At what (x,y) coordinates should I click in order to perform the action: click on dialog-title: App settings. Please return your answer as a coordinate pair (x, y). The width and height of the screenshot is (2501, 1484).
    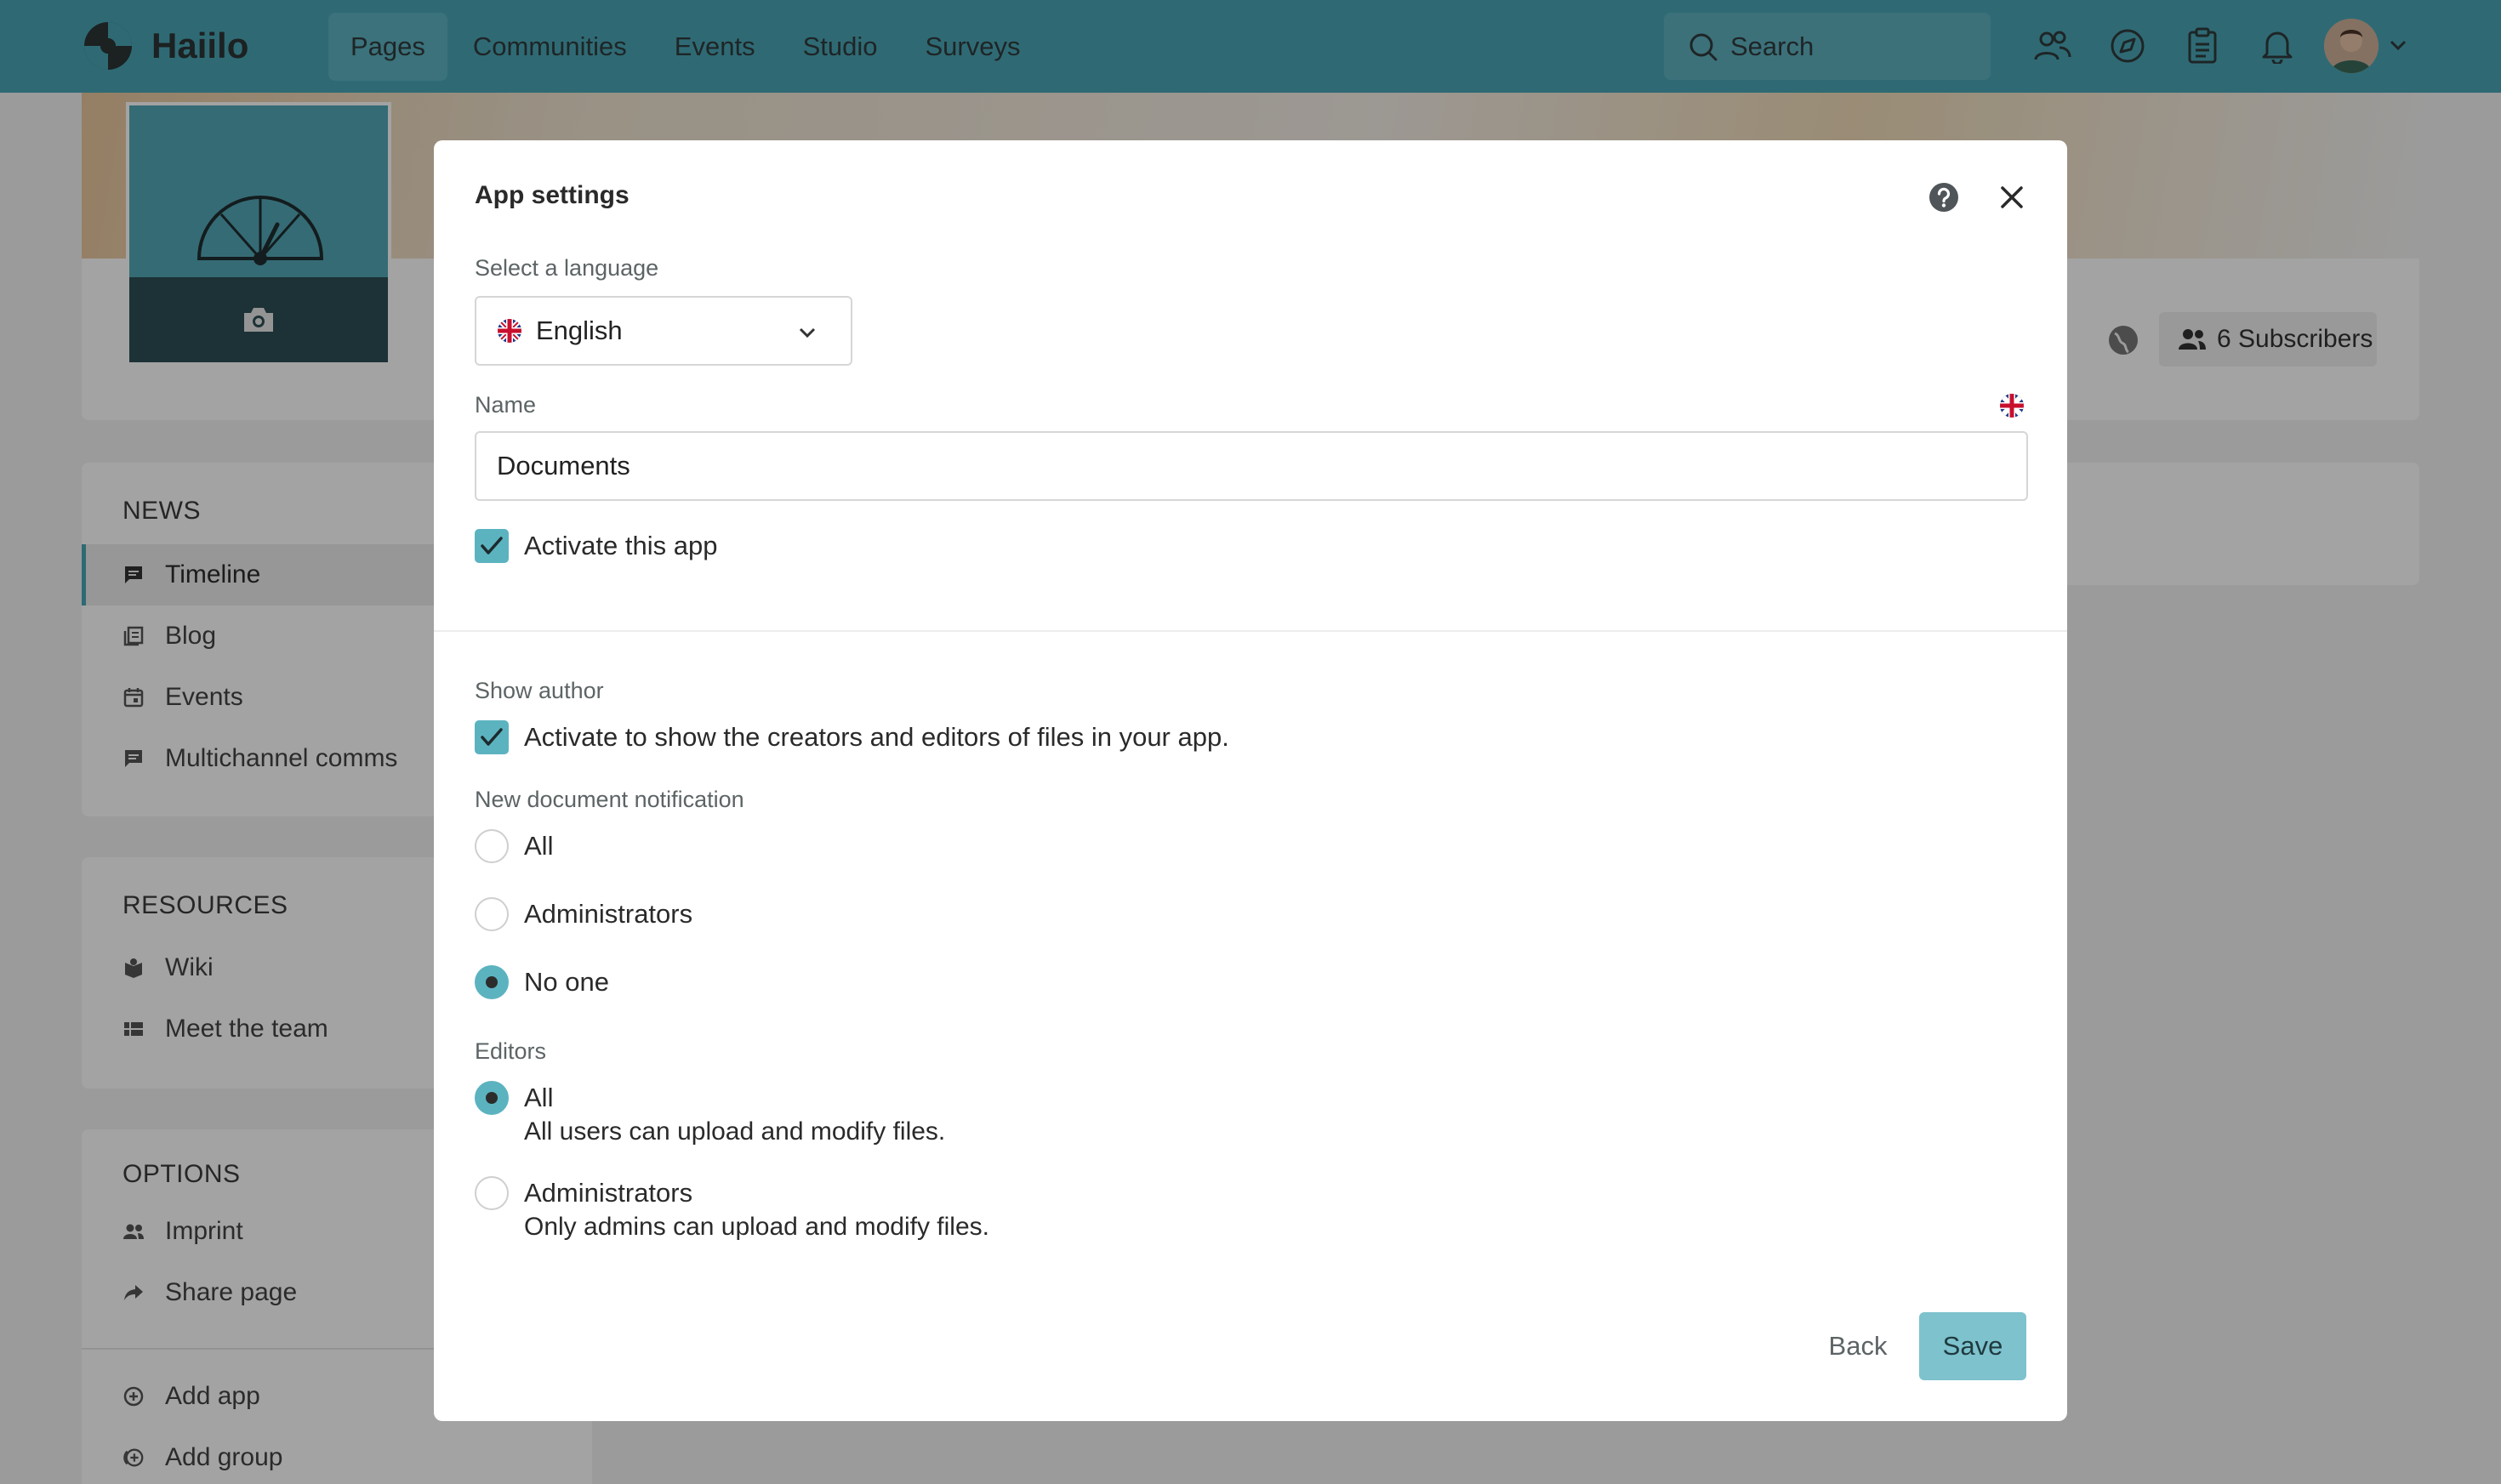
    Looking at the image, I should click on (552, 195).